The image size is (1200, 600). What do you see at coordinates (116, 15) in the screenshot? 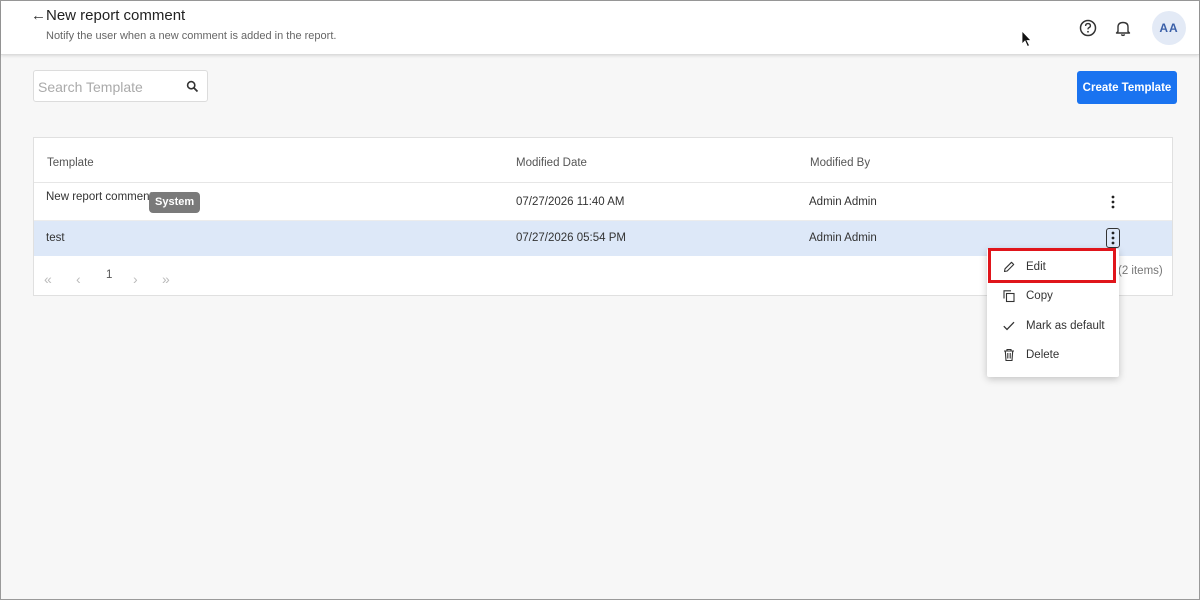
I see `page-title: New report comment` at bounding box center [116, 15].